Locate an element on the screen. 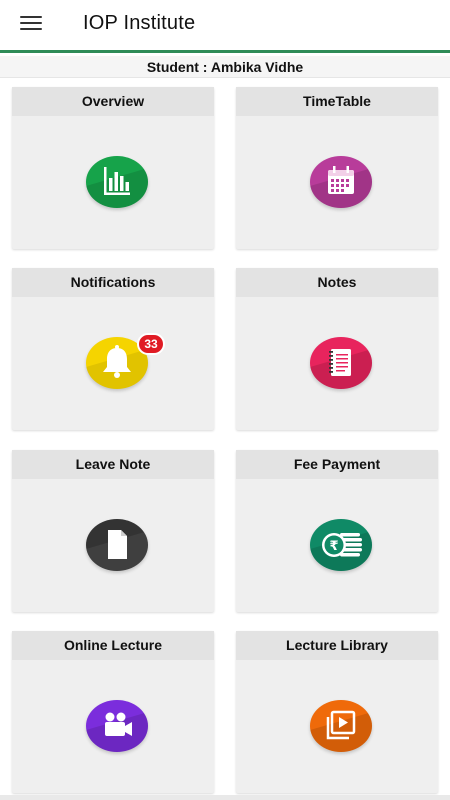 The width and height of the screenshot is (450, 800). tile-label: Online Lecture is located at coordinates (113, 645).